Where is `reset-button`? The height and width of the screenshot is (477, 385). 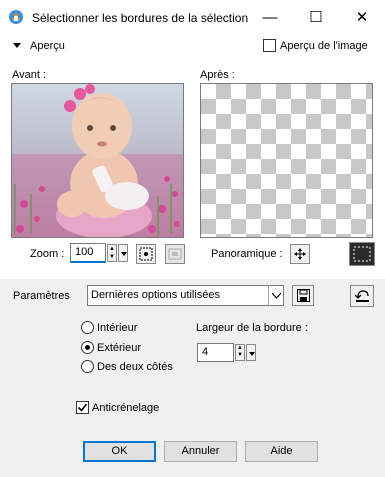
reset-button is located at coordinates (362, 296).